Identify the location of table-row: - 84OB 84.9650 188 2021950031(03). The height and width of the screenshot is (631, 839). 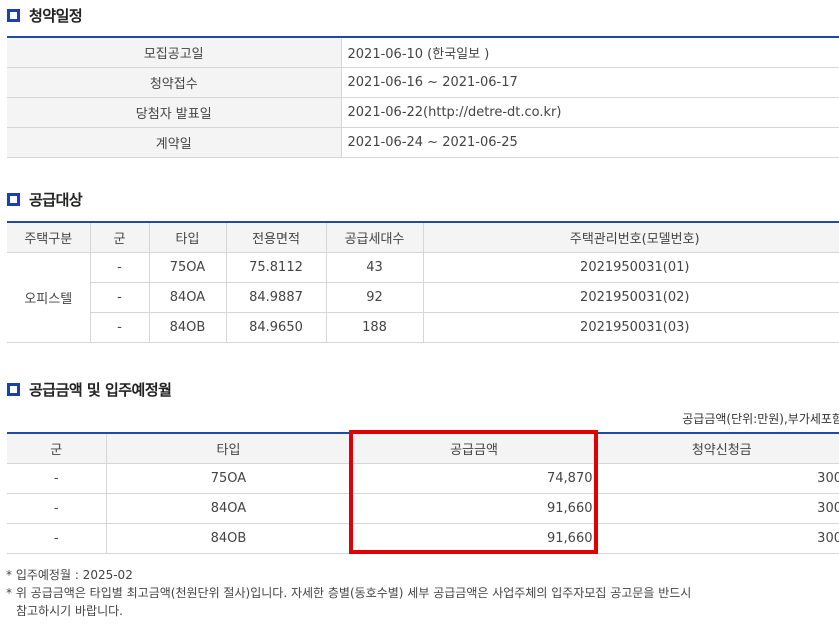
(423, 327).